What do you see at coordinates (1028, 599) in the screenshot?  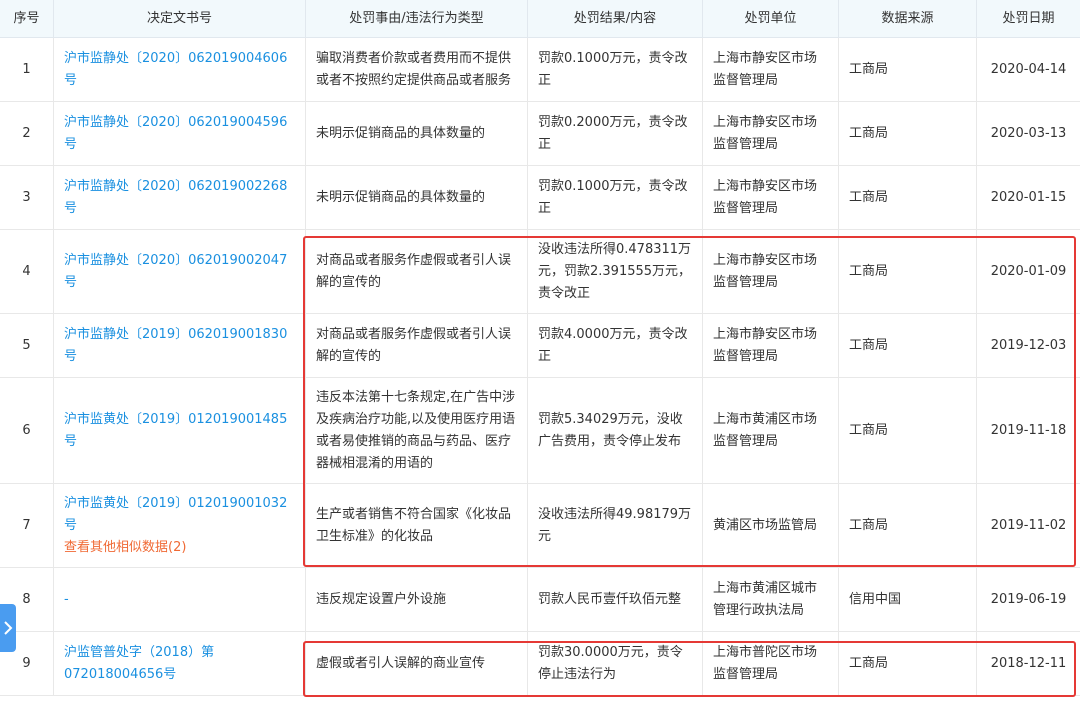 I see `date-cell: 2019-06-19` at bounding box center [1028, 599].